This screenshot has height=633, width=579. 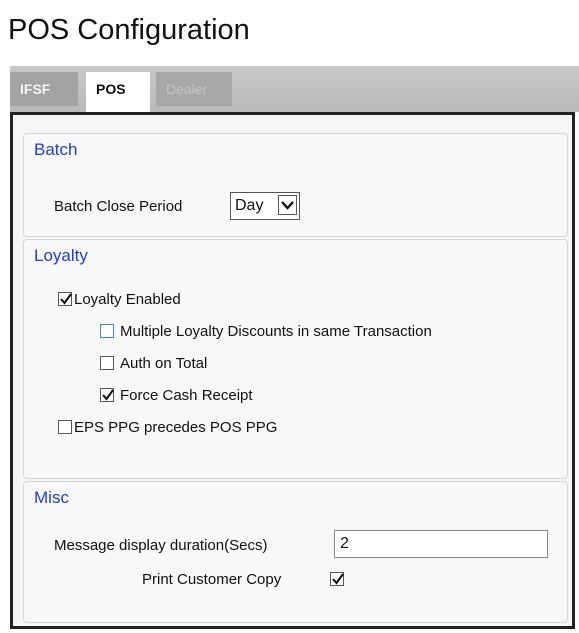 What do you see at coordinates (265, 206) in the screenshot?
I see `batch-close-period-select: Day` at bounding box center [265, 206].